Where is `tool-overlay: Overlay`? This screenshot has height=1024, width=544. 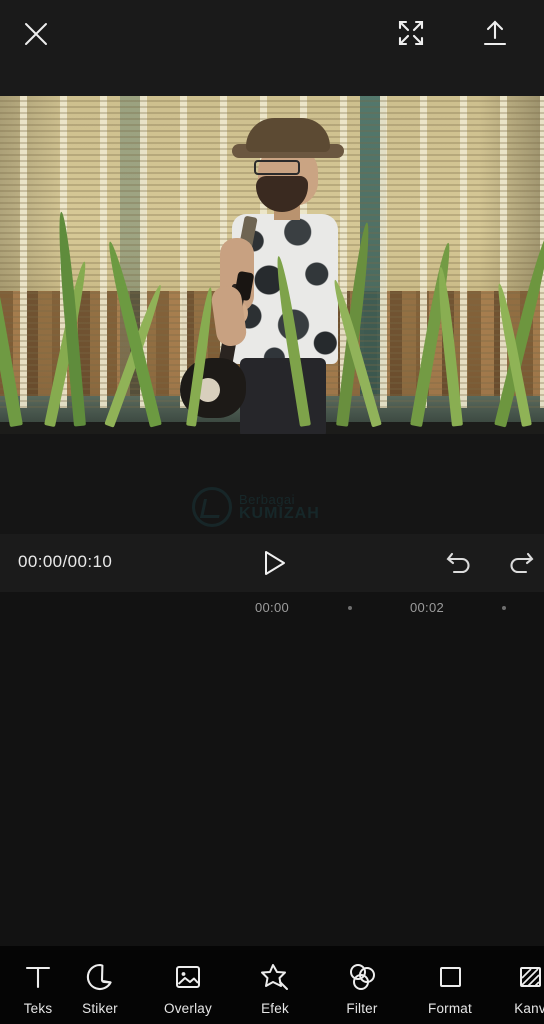 tool-overlay: Overlay is located at coordinates (188, 988).